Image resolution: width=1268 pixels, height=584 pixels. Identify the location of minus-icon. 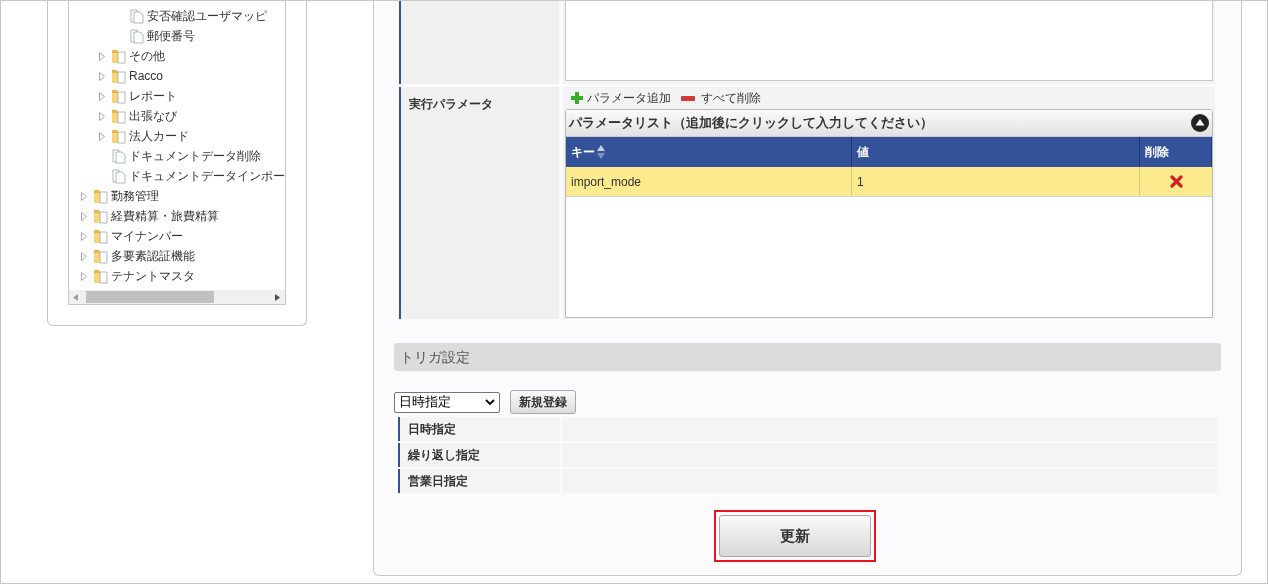
(688, 98).